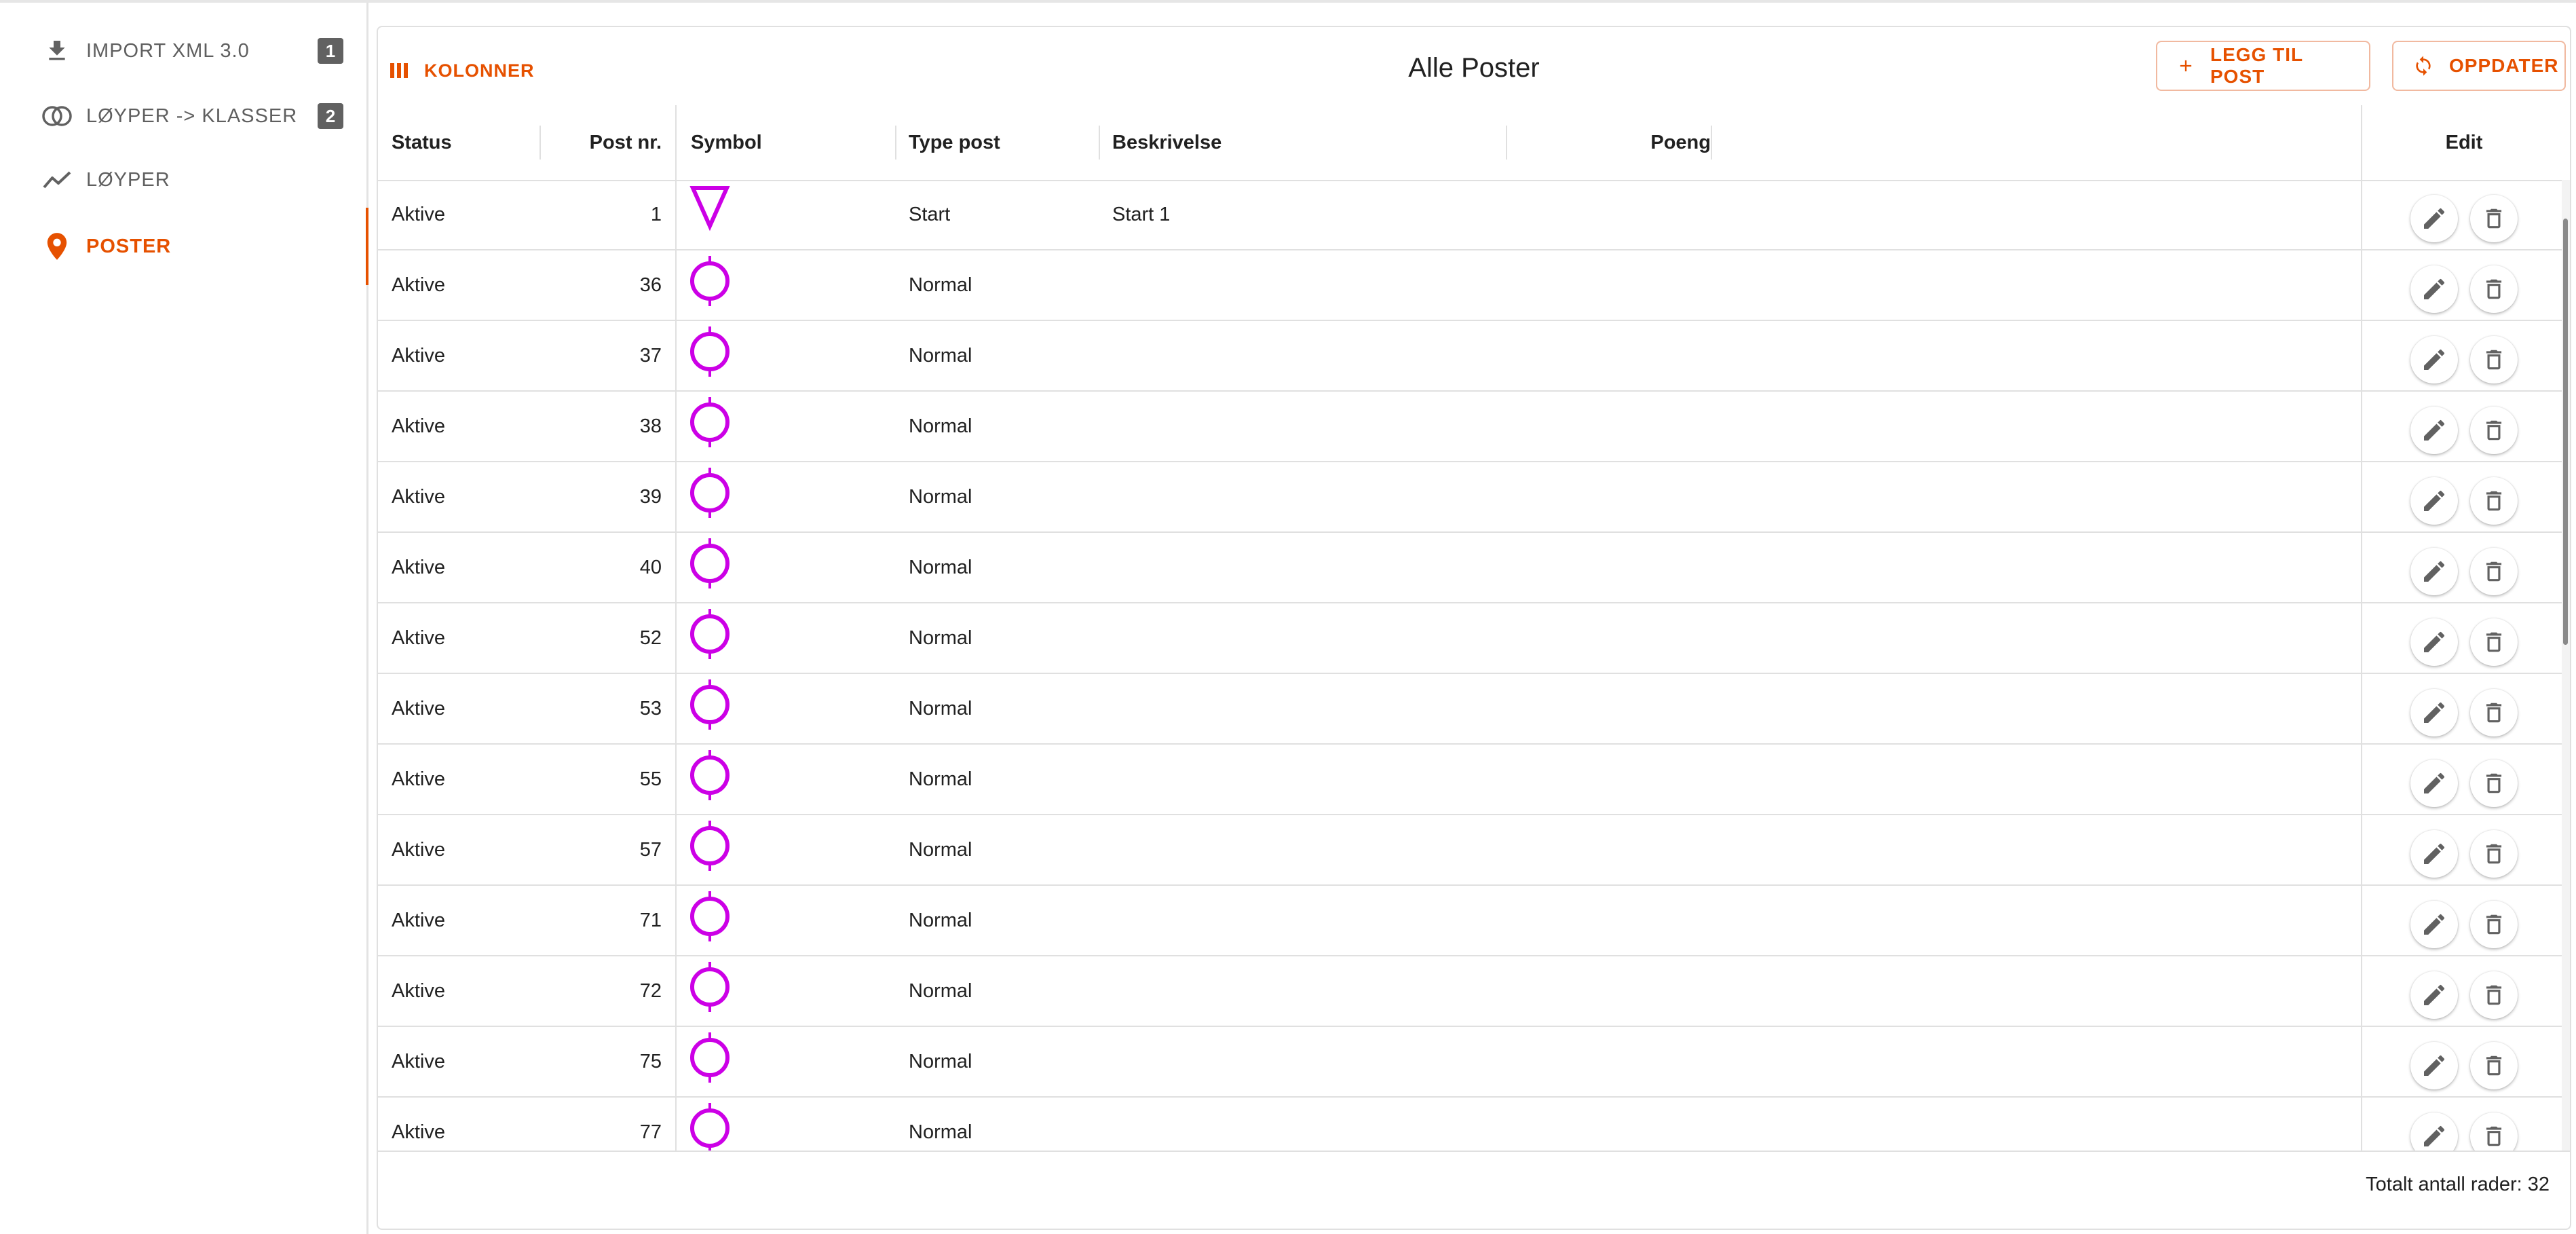 Image resolution: width=2576 pixels, height=1234 pixels. What do you see at coordinates (462, 71) in the screenshot?
I see `columns-button: KOLONNER` at bounding box center [462, 71].